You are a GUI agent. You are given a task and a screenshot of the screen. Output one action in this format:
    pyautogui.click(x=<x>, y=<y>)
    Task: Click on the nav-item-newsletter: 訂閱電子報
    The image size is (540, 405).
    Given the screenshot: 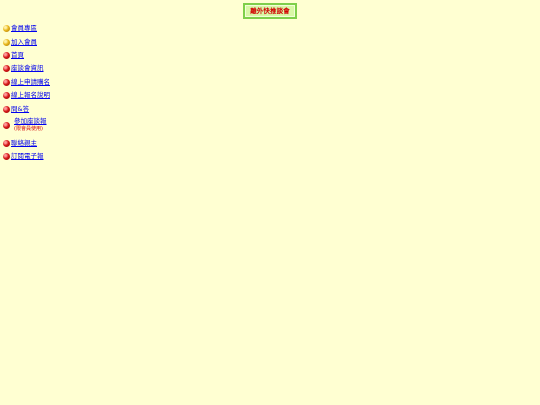 What is the action you would take?
    pyautogui.click(x=23, y=156)
    